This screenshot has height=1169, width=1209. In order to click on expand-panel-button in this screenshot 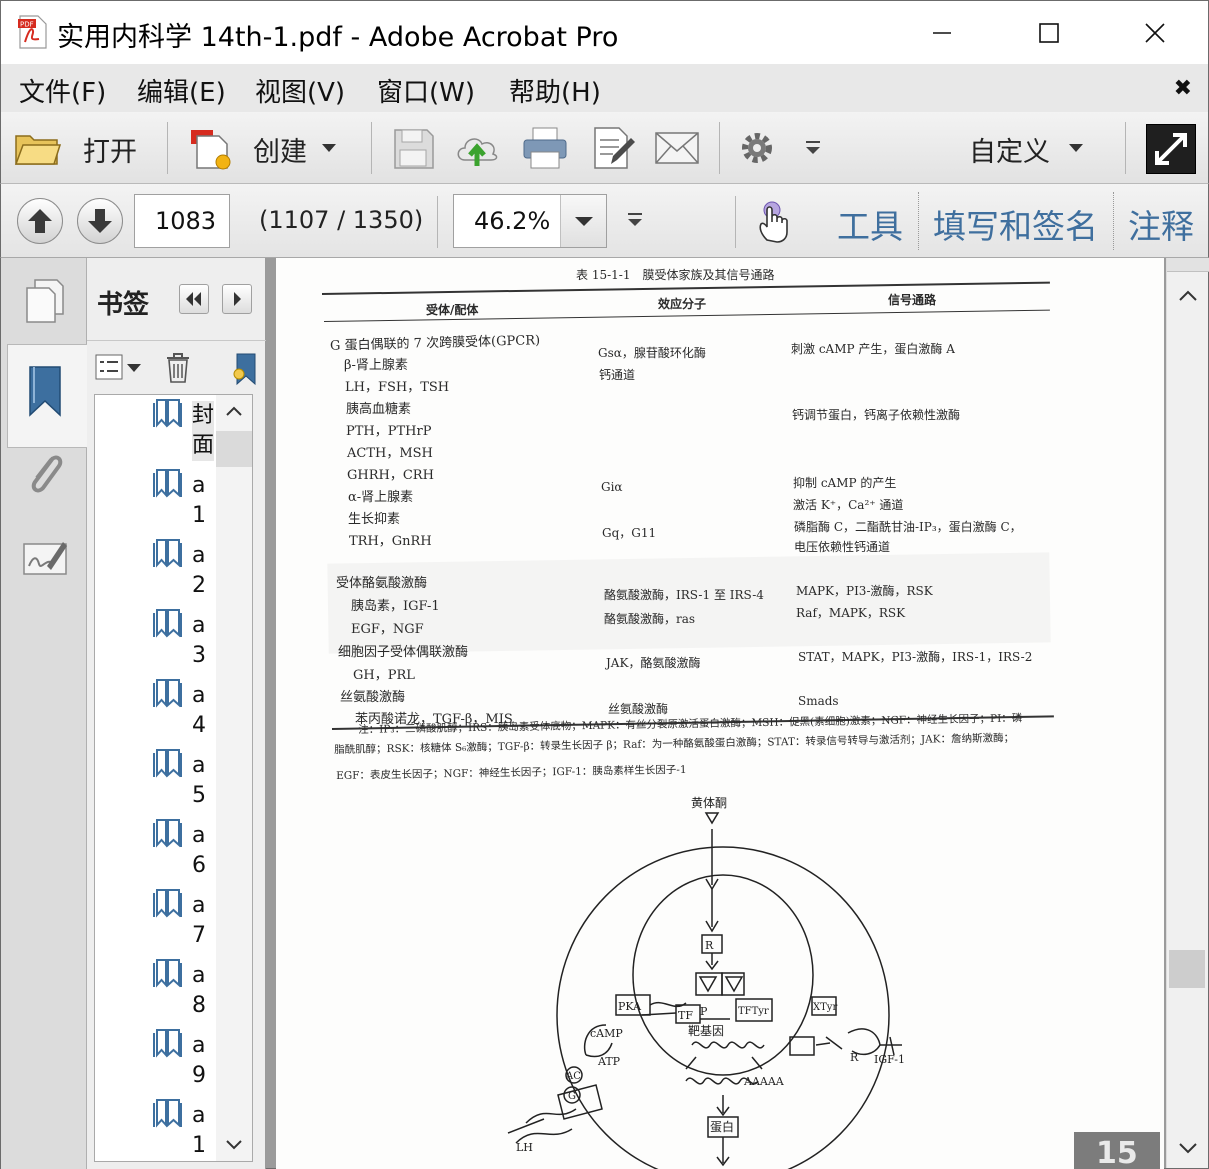, I will do `click(237, 299)`.